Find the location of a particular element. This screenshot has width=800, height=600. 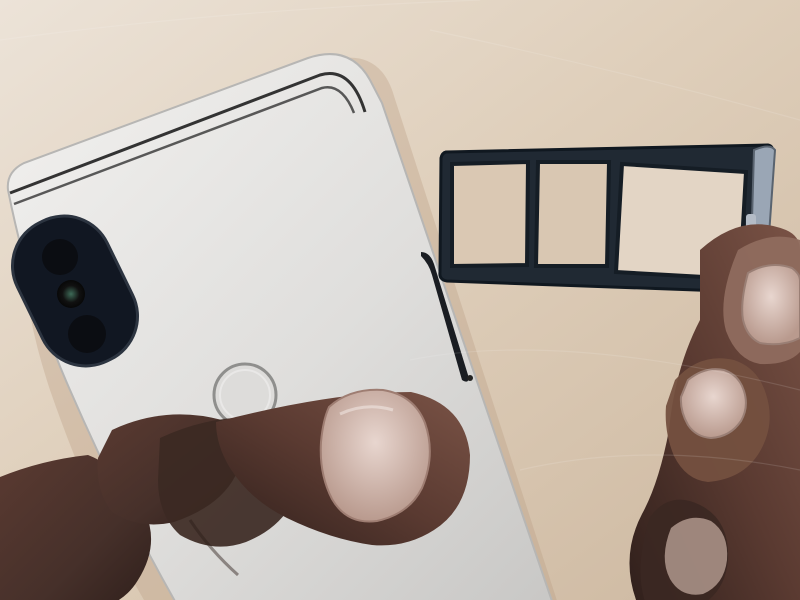

sim-eject-hole is located at coordinates (470, 378).